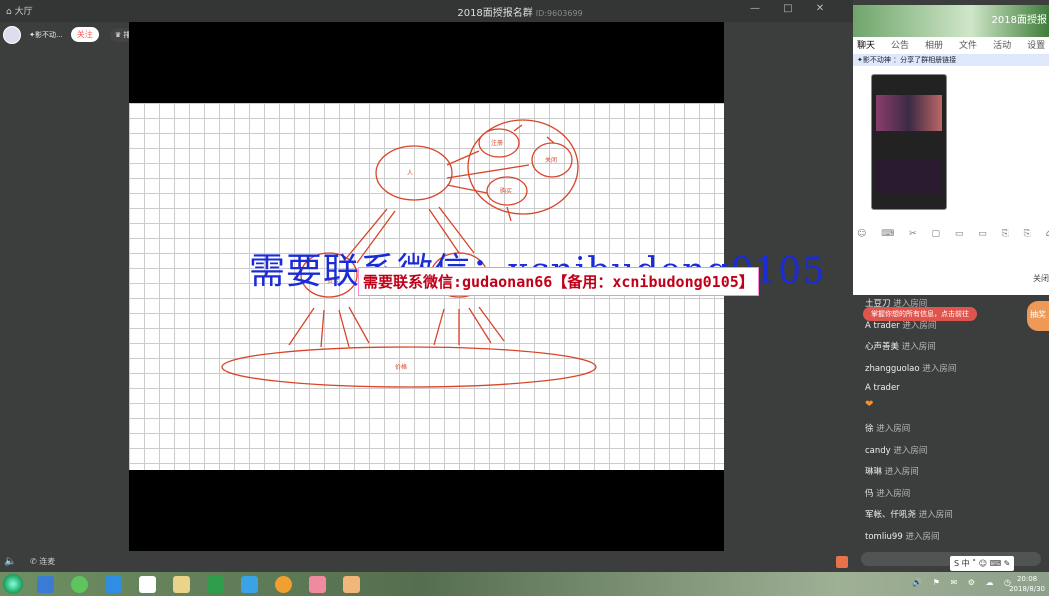 This screenshot has height=596, width=1049. What do you see at coordinates (42, 561) in the screenshot?
I see `connect-mic-button: ✆ 连麦` at bounding box center [42, 561].